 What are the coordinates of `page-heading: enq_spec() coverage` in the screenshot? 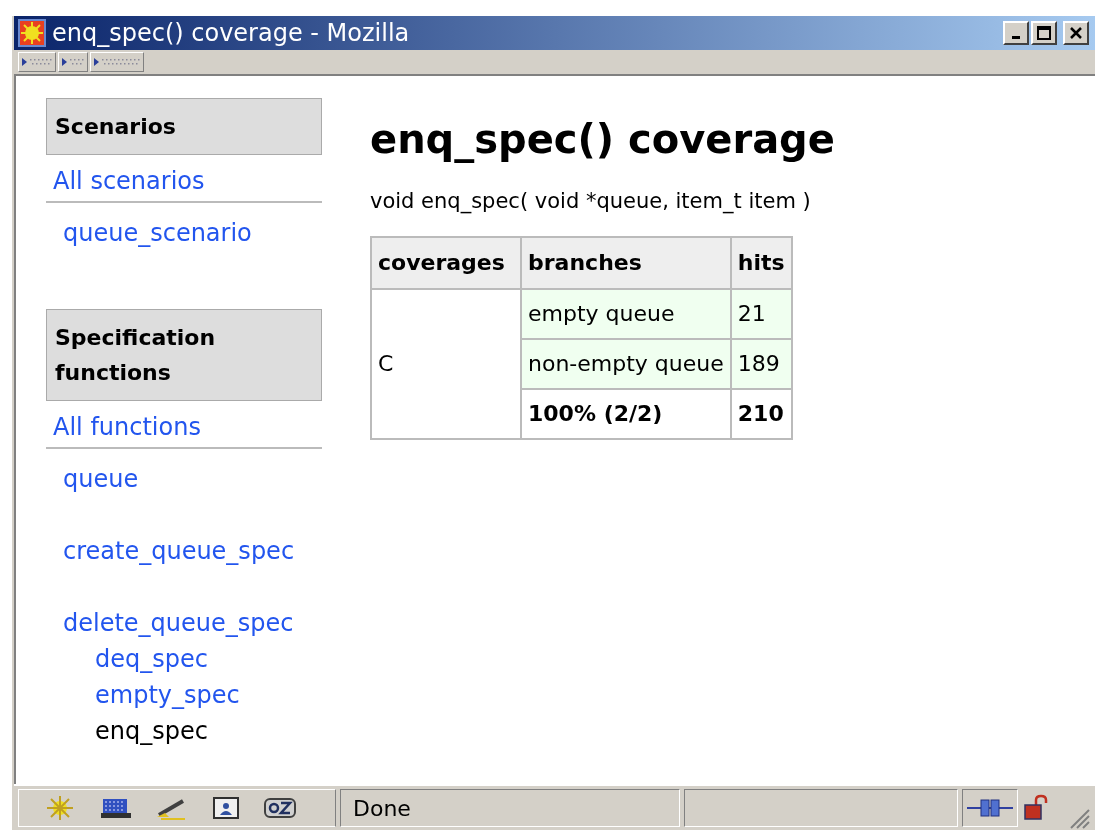 It's located at (602, 139).